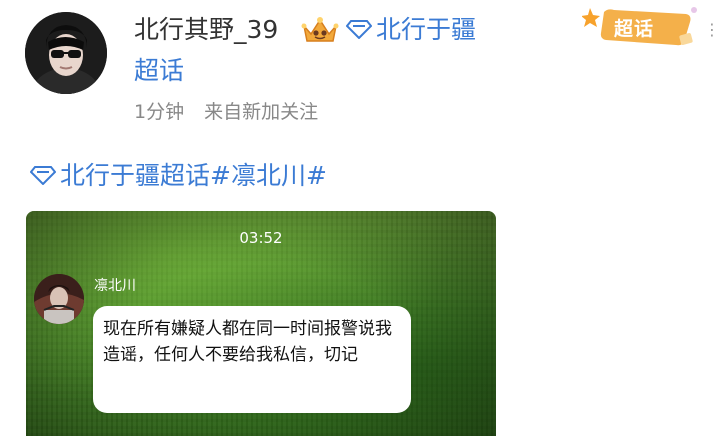 This screenshot has width=720, height=436. I want to click on username: 北行其野_39, so click(206, 30).